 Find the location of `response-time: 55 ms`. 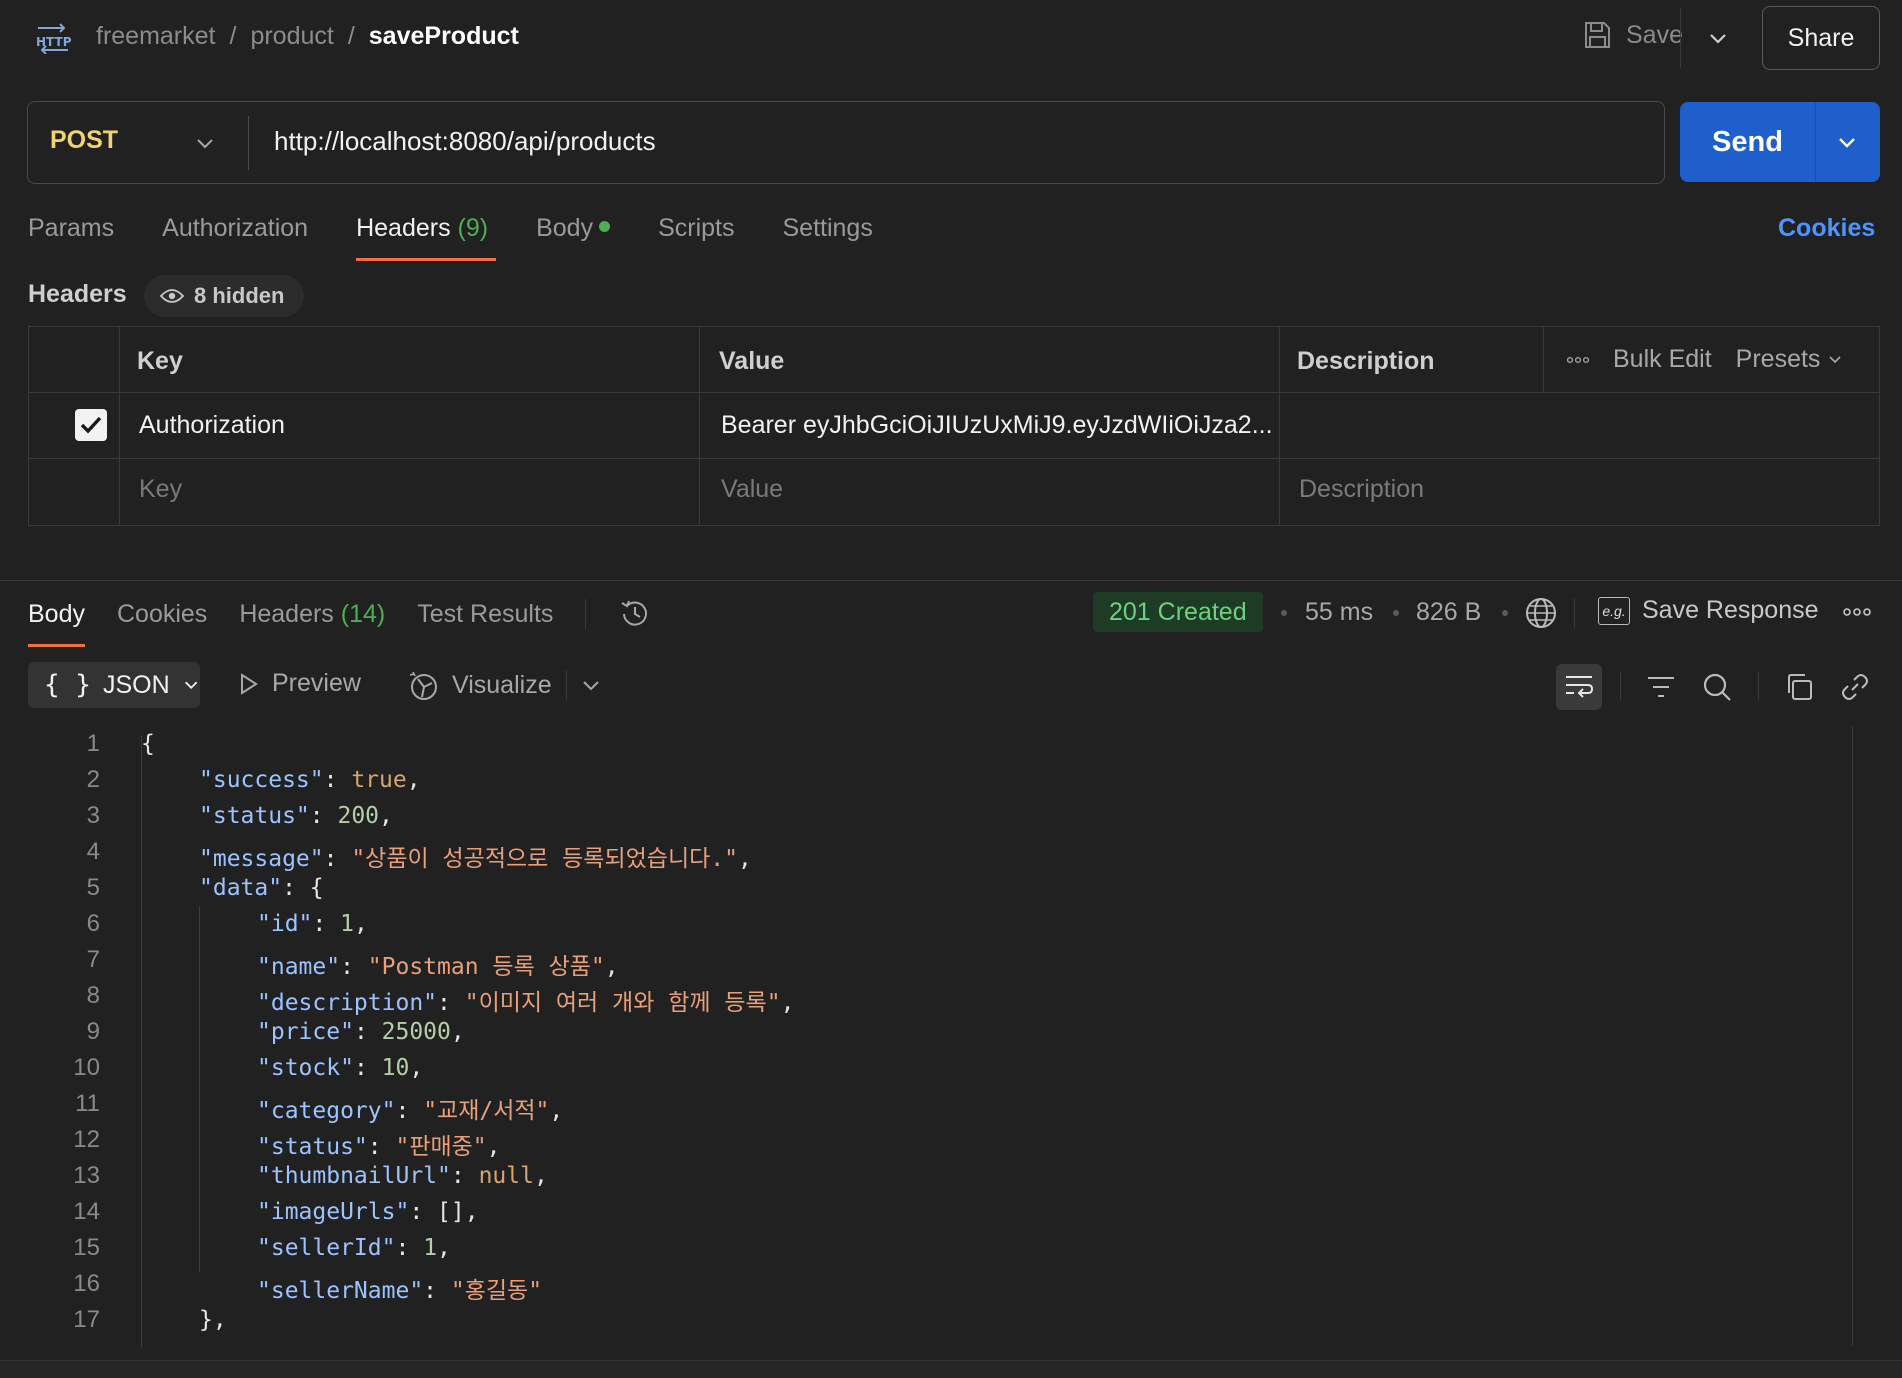

response-time: 55 ms is located at coordinates (1339, 612).